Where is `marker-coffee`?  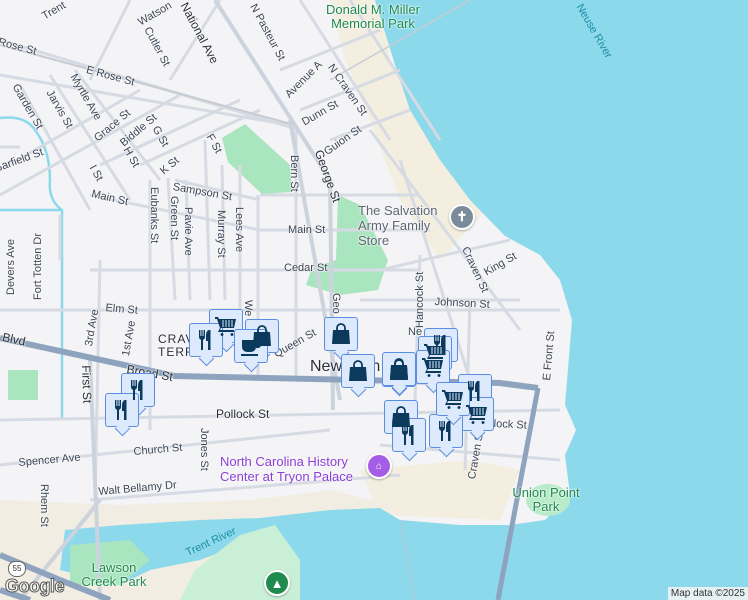 marker-coffee is located at coordinates (251, 346).